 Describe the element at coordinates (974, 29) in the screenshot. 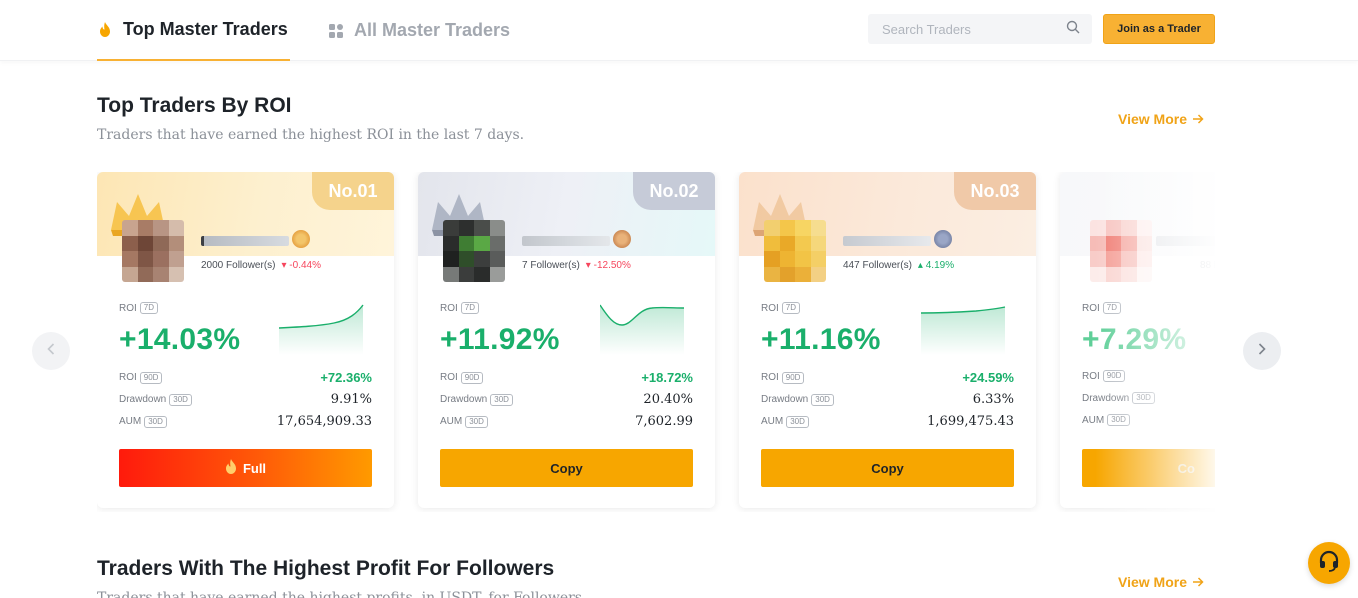

I see `search-input` at that location.